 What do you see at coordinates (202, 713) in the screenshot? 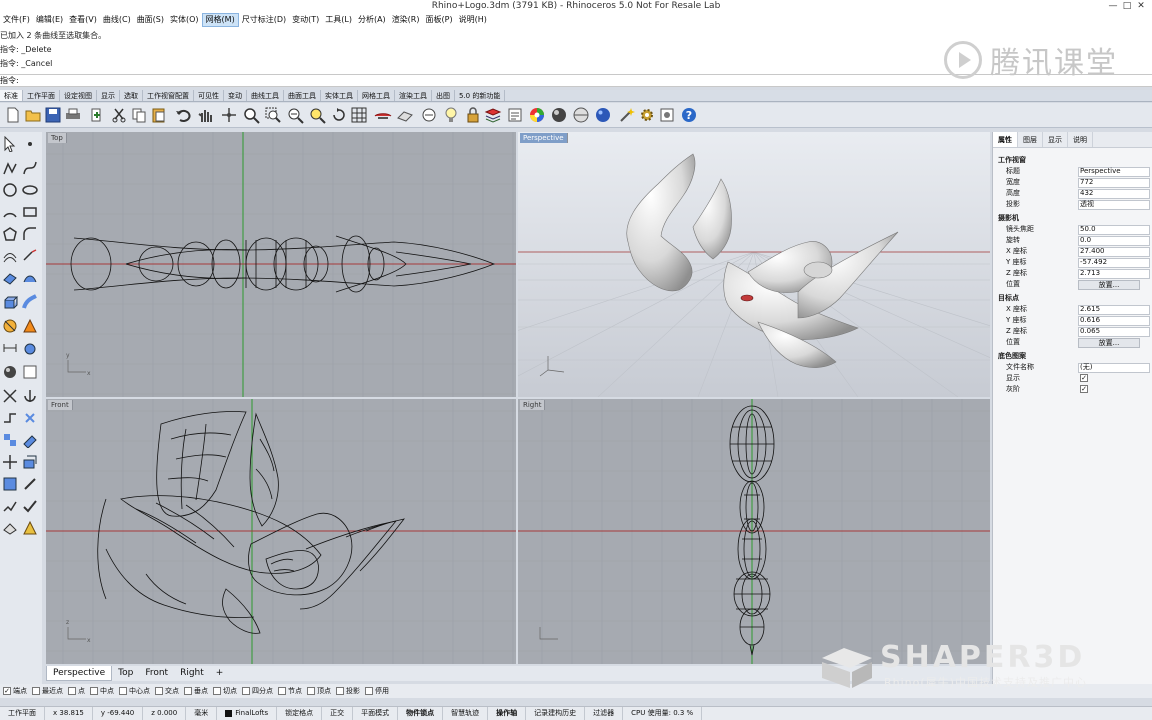
I see `status-units: 毫米` at bounding box center [202, 713].